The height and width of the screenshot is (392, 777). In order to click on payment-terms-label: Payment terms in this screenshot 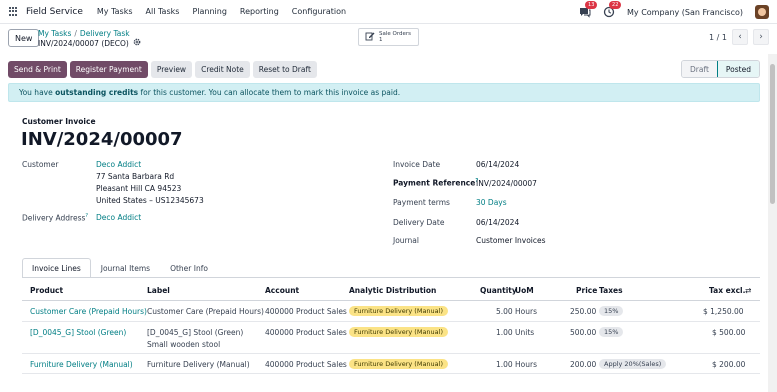, I will do `click(421, 202)`.